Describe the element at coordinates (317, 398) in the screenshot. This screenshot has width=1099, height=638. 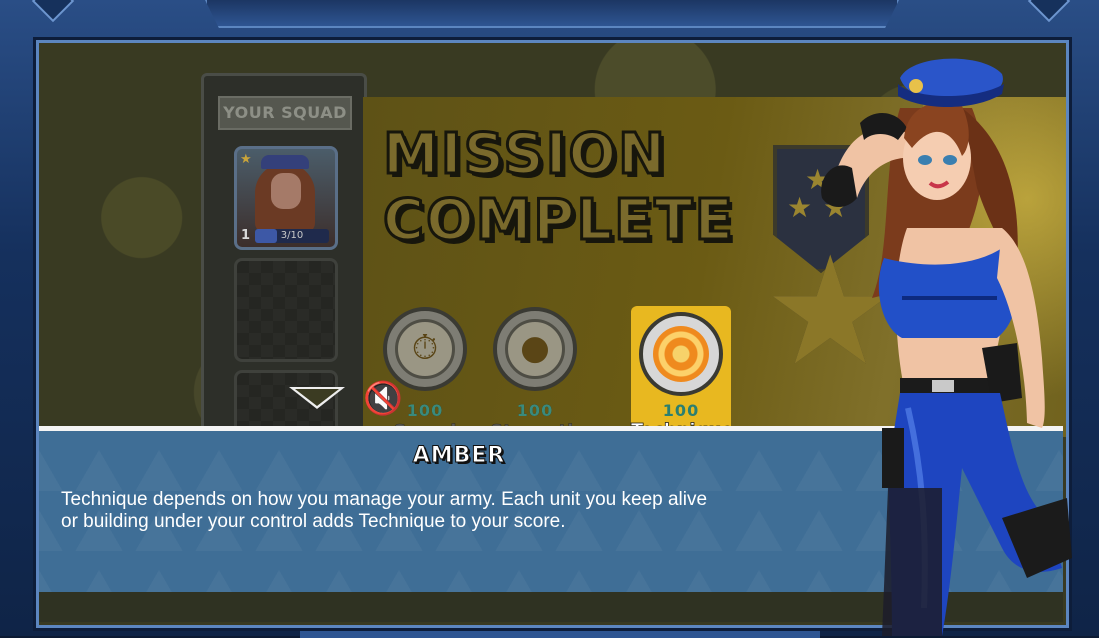
I see `chevron-down-icon` at that location.